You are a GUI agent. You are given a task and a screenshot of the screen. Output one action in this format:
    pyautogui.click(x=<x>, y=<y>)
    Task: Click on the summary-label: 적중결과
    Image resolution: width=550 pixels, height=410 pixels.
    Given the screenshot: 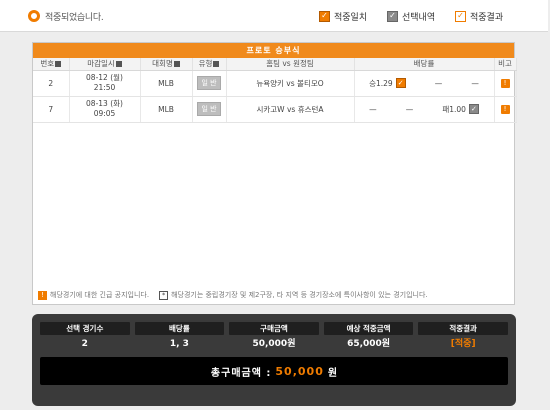 What is the action you would take?
    pyautogui.click(x=463, y=328)
    